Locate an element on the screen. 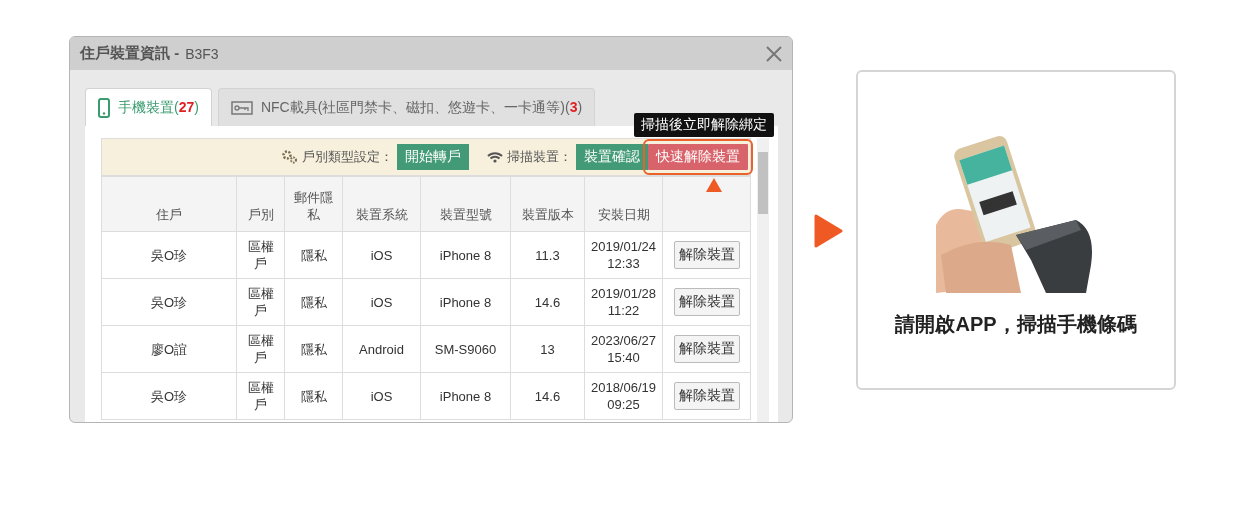 The image size is (1240, 510). column-header: 住戶 is located at coordinates (169, 204).